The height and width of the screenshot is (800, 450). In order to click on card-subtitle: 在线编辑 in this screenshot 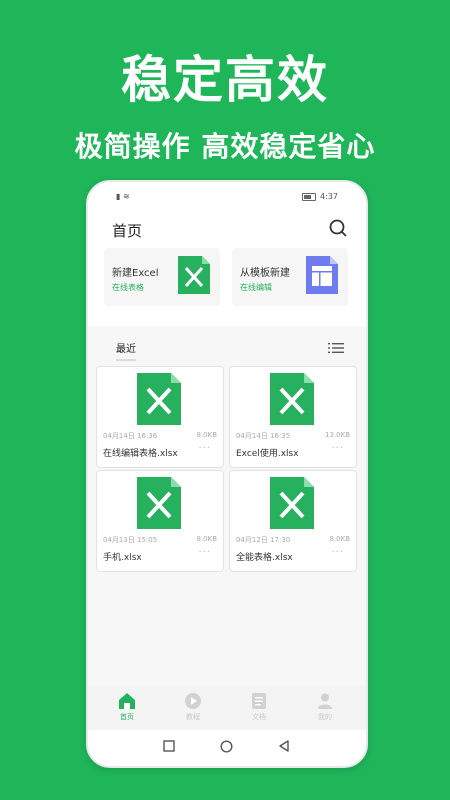, I will do `click(256, 287)`.